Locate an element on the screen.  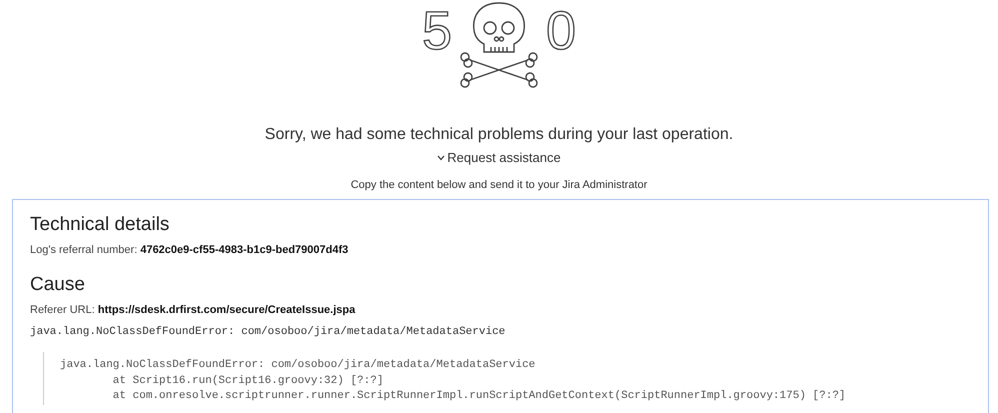
request-assistance-toggle: Request assistance is located at coordinates (499, 157).